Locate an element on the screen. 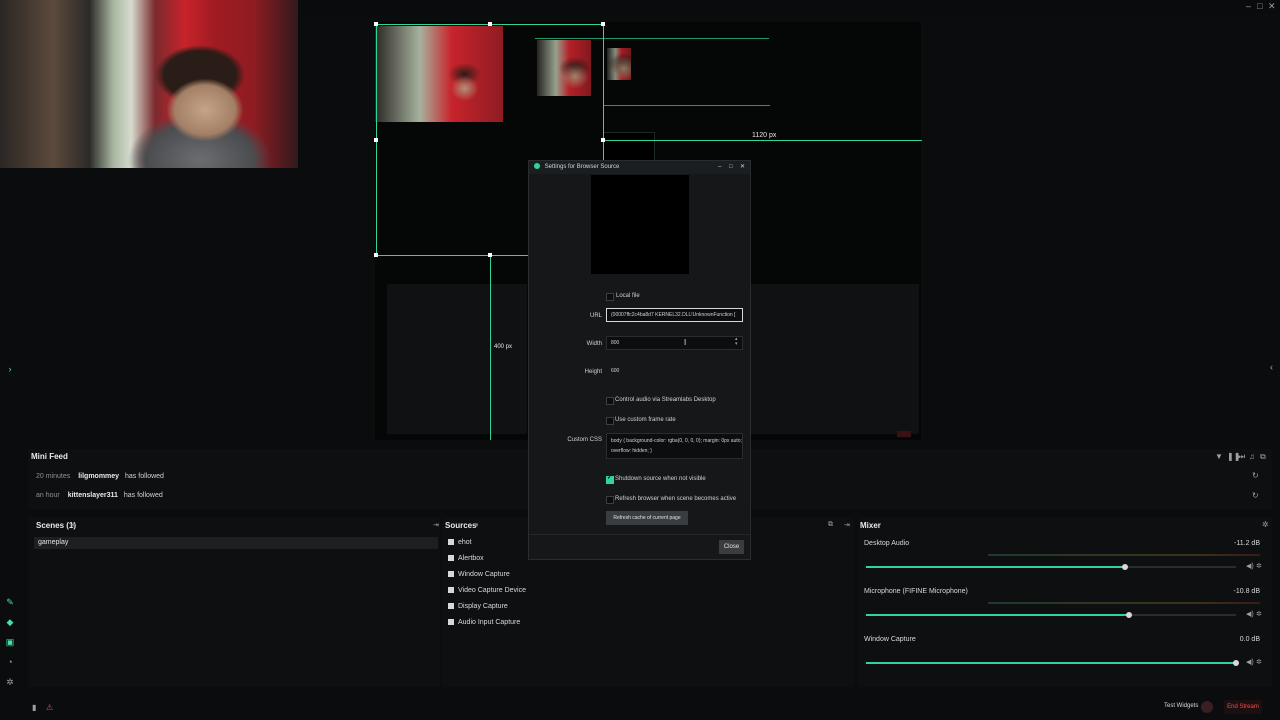  sources-title: Sources is located at coordinates (461, 525).